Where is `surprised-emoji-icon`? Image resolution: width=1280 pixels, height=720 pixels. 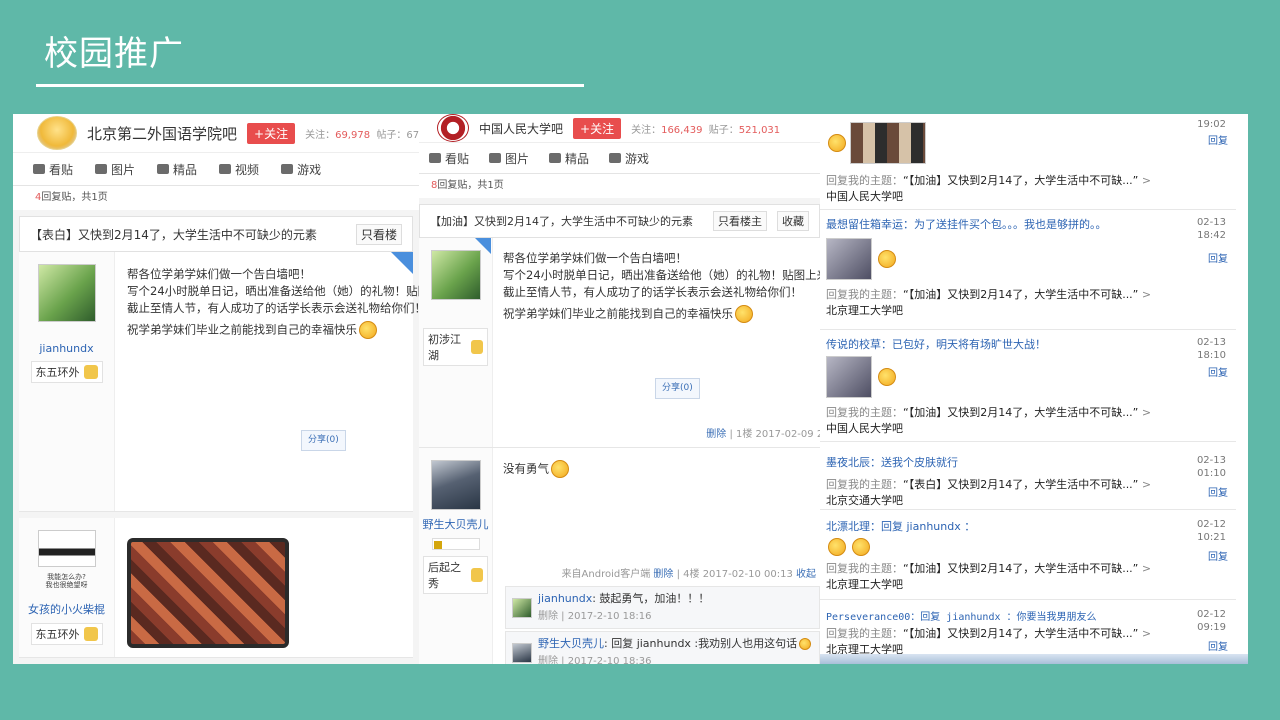 surprised-emoji-icon is located at coordinates (560, 469).